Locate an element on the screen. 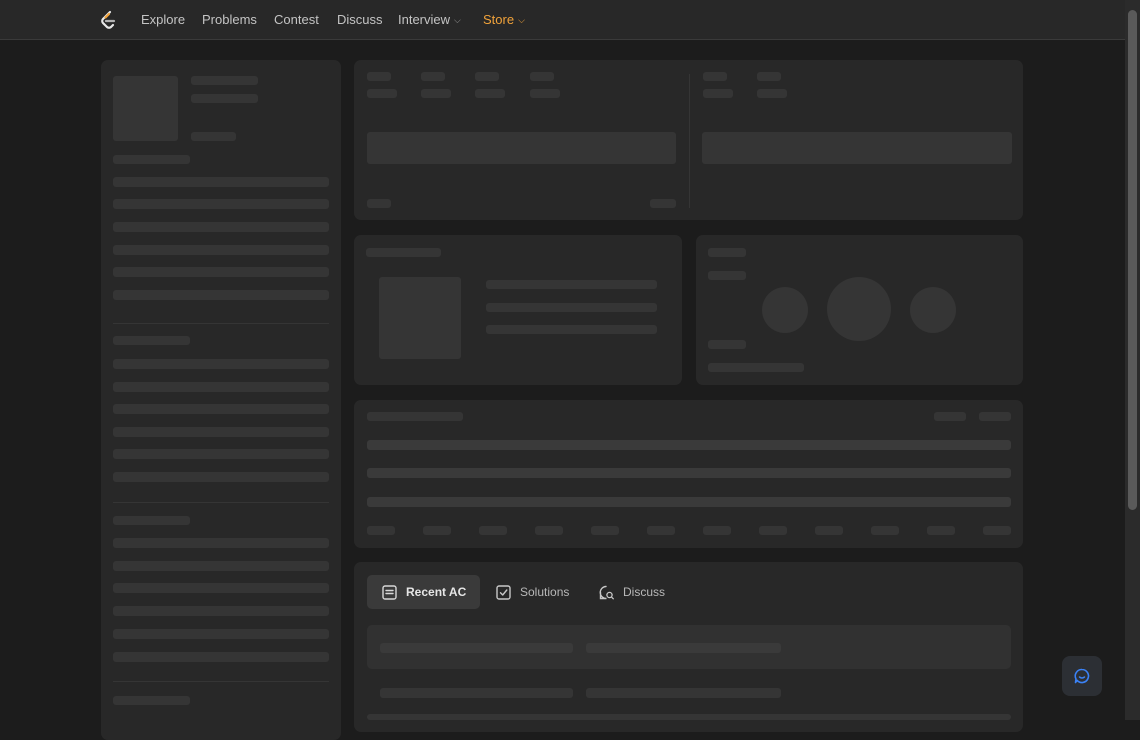  submission-calendar-skeleton is located at coordinates (688, 474).